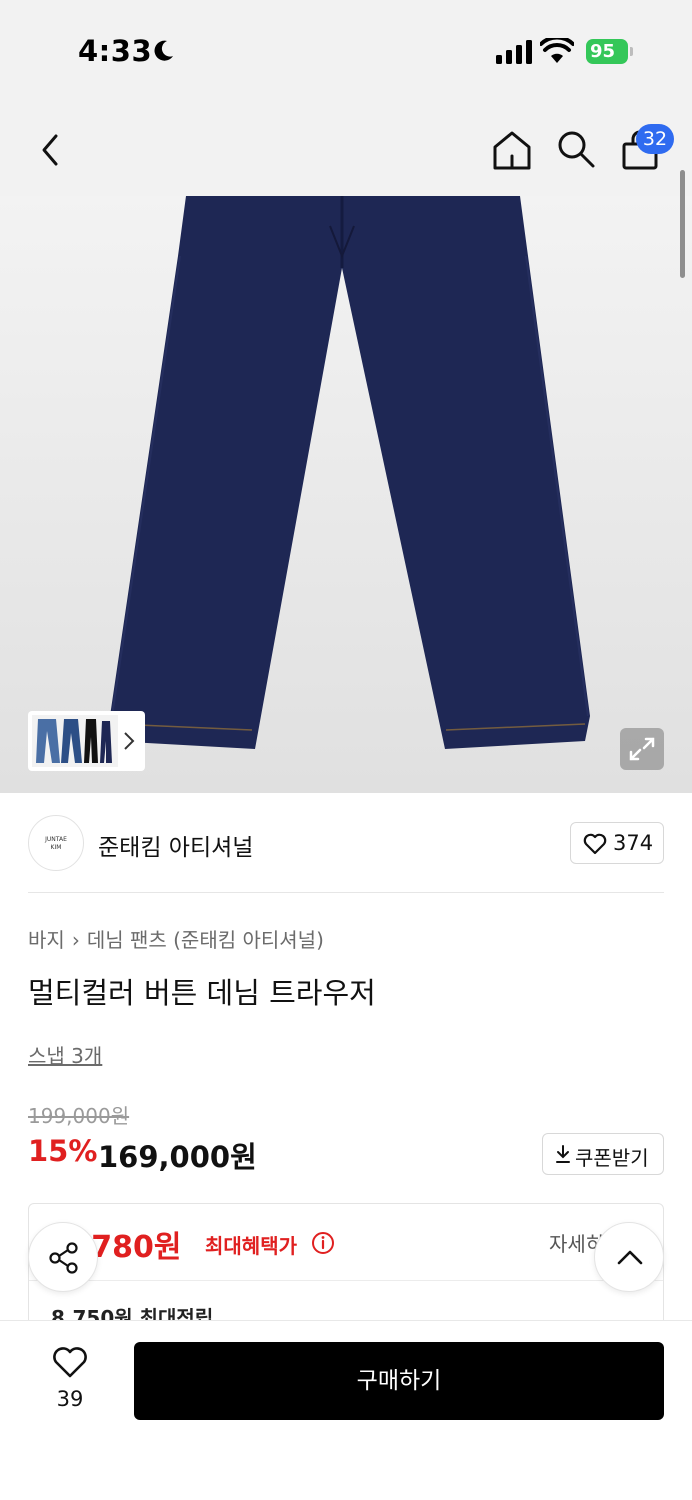 This screenshot has height=1500, width=692. What do you see at coordinates (115, 51) in the screenshot?
I see `status-time: 4:33` at bounding box center [115, 51].